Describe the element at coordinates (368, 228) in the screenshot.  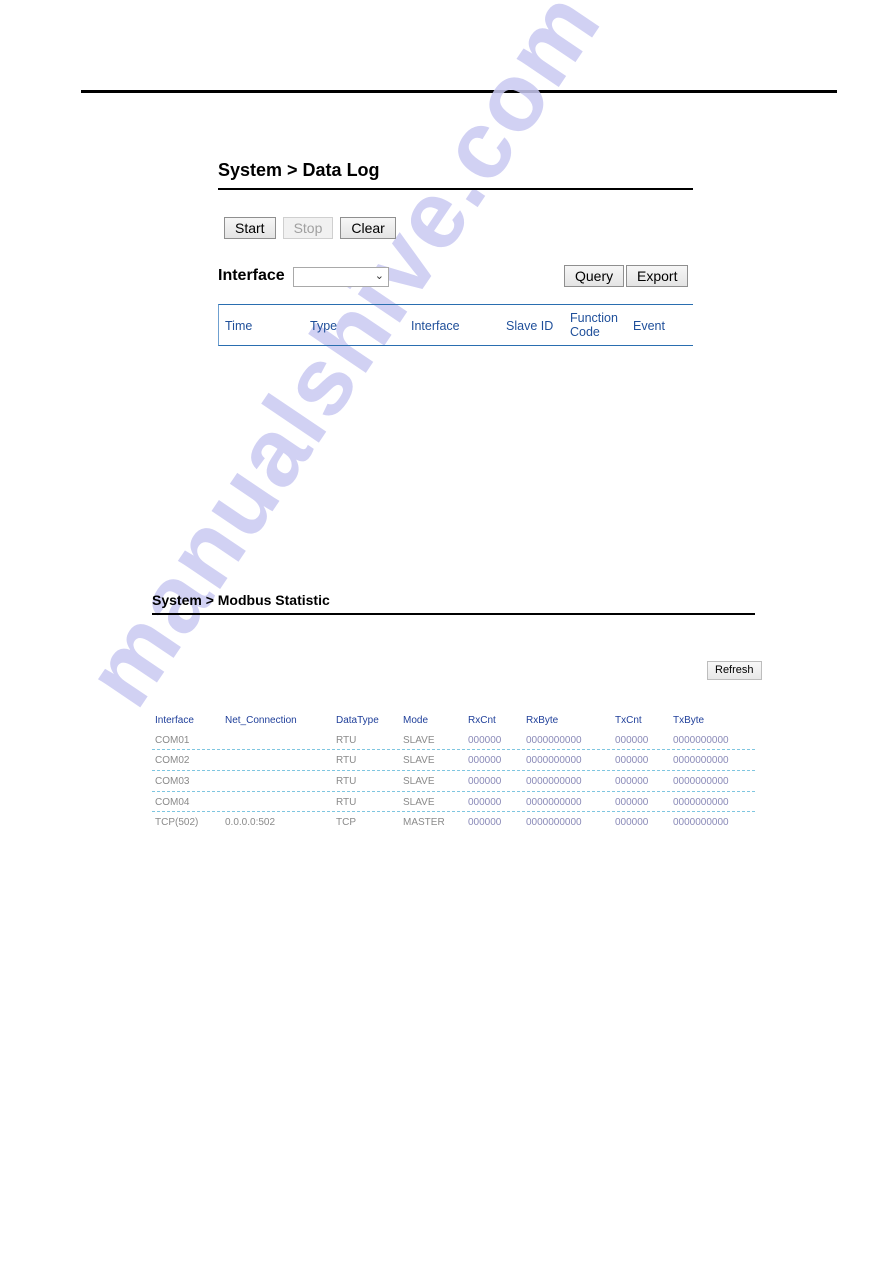
I see `clear-button: Clear` at that location.